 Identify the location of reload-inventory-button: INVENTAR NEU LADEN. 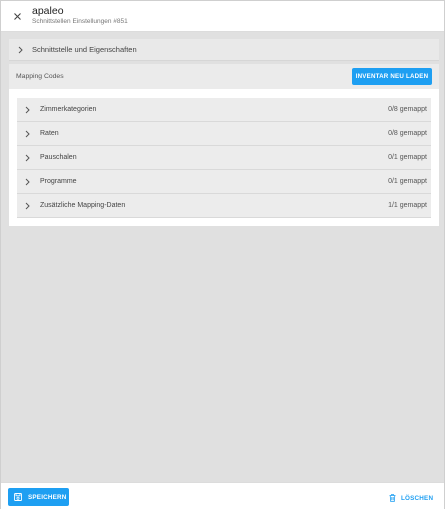
(392, 76).